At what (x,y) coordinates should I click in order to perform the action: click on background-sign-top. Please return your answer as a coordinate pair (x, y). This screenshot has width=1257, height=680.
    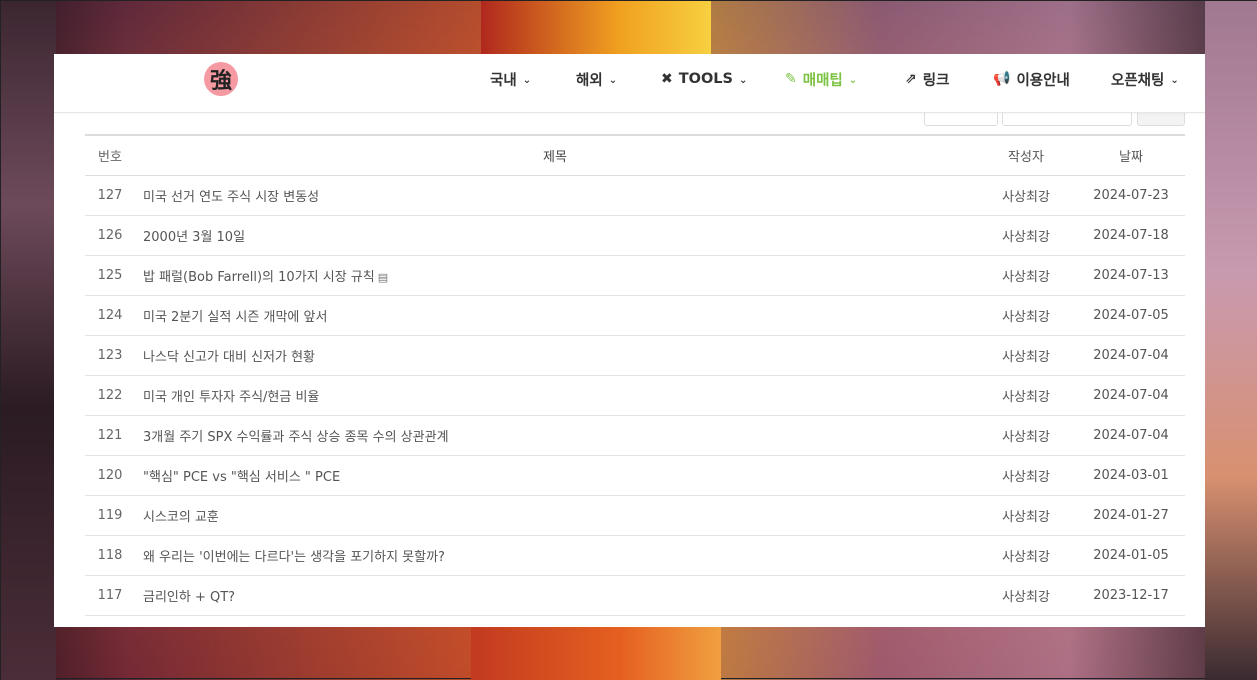
    Looking at the image, I should click on (596, 27).